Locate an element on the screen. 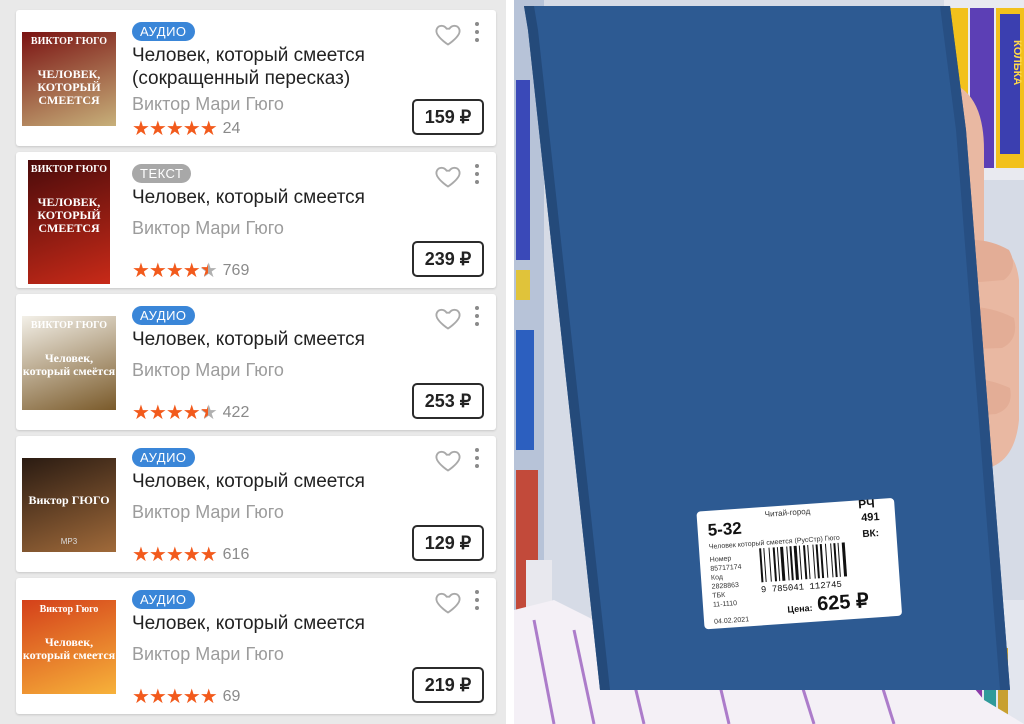 This screenshot has height=724, width=1024. cover-author: Виктор Гюго is located at coordinates (69, 609).